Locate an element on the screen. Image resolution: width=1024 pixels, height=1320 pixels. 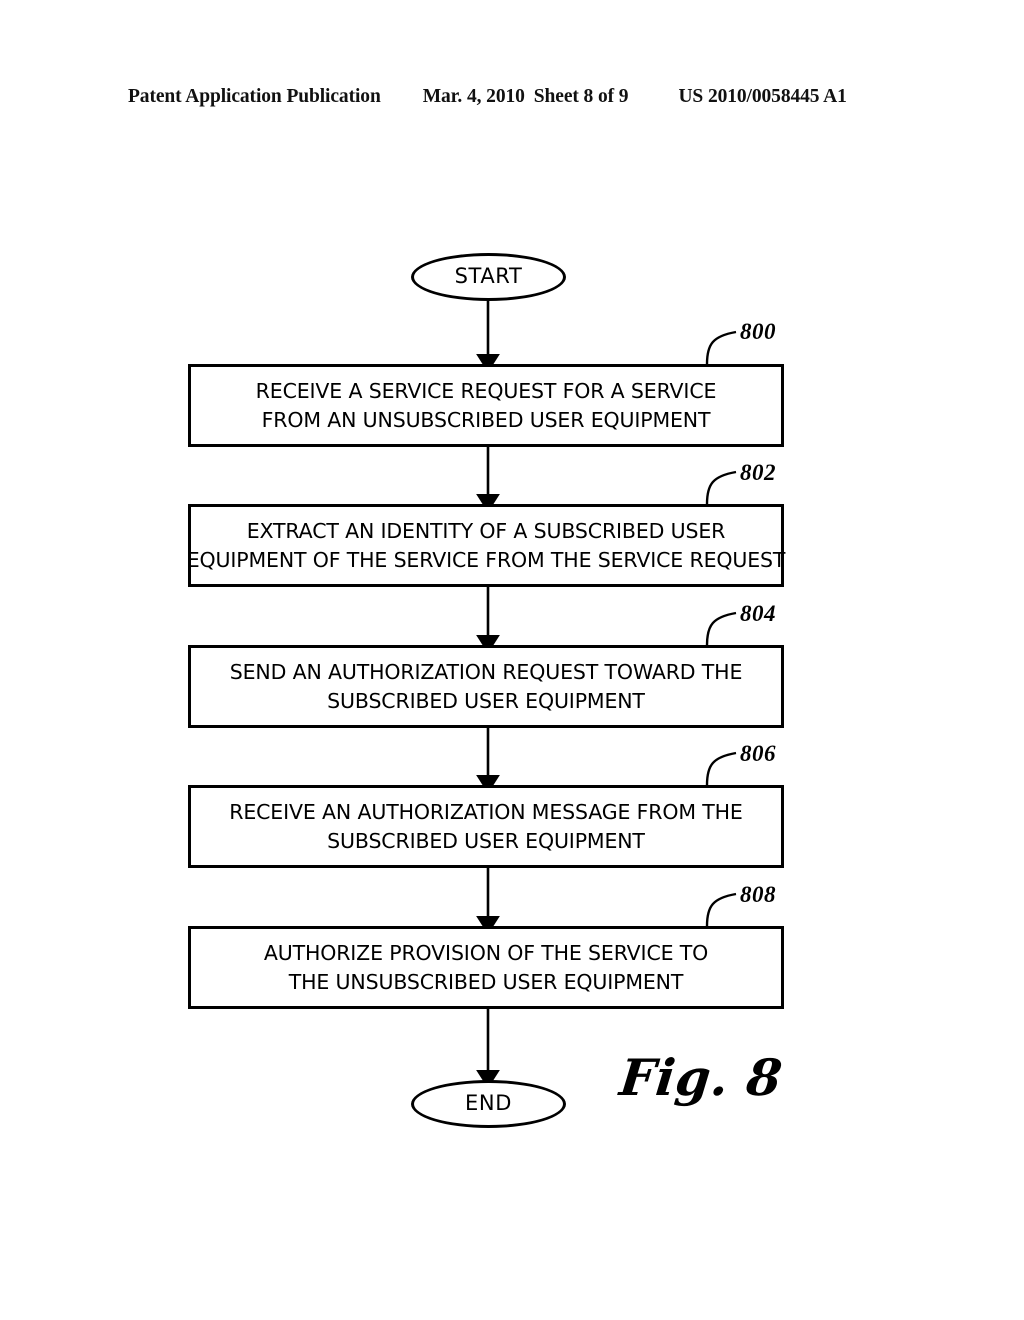
step-808-line1: AUTHORIZE PROVISION OF THE SERVICE TO is located at coordinates (486, 952).